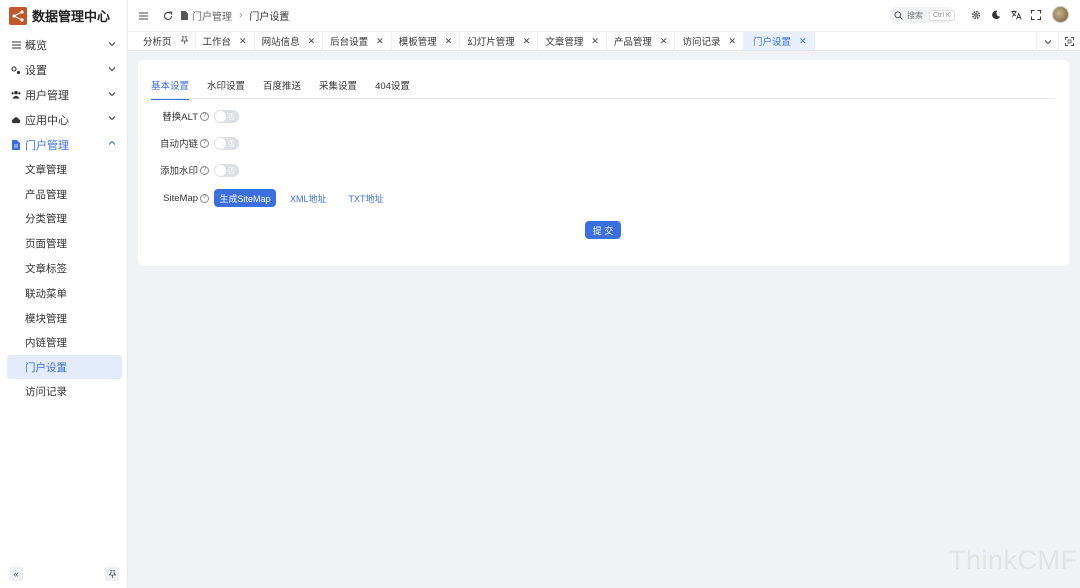 This screenshot has height=588, width=1080. I want to click on app-title: 数据管理中心, so click(71, 16).